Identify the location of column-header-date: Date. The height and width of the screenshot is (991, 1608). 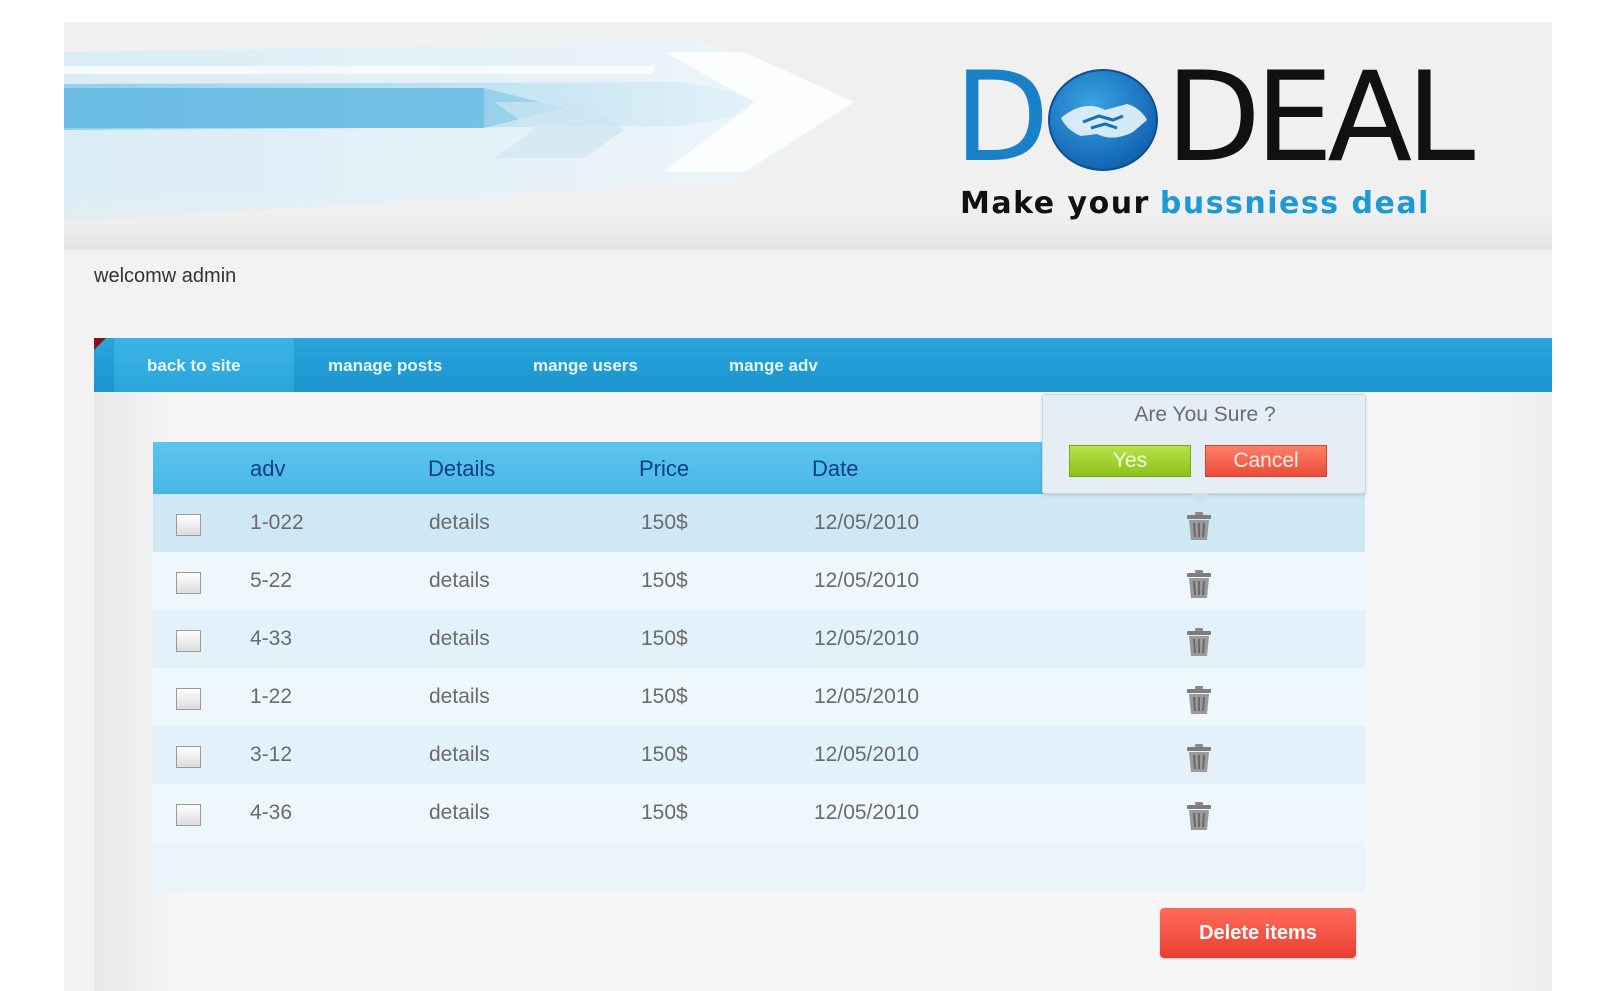
(835, 468).